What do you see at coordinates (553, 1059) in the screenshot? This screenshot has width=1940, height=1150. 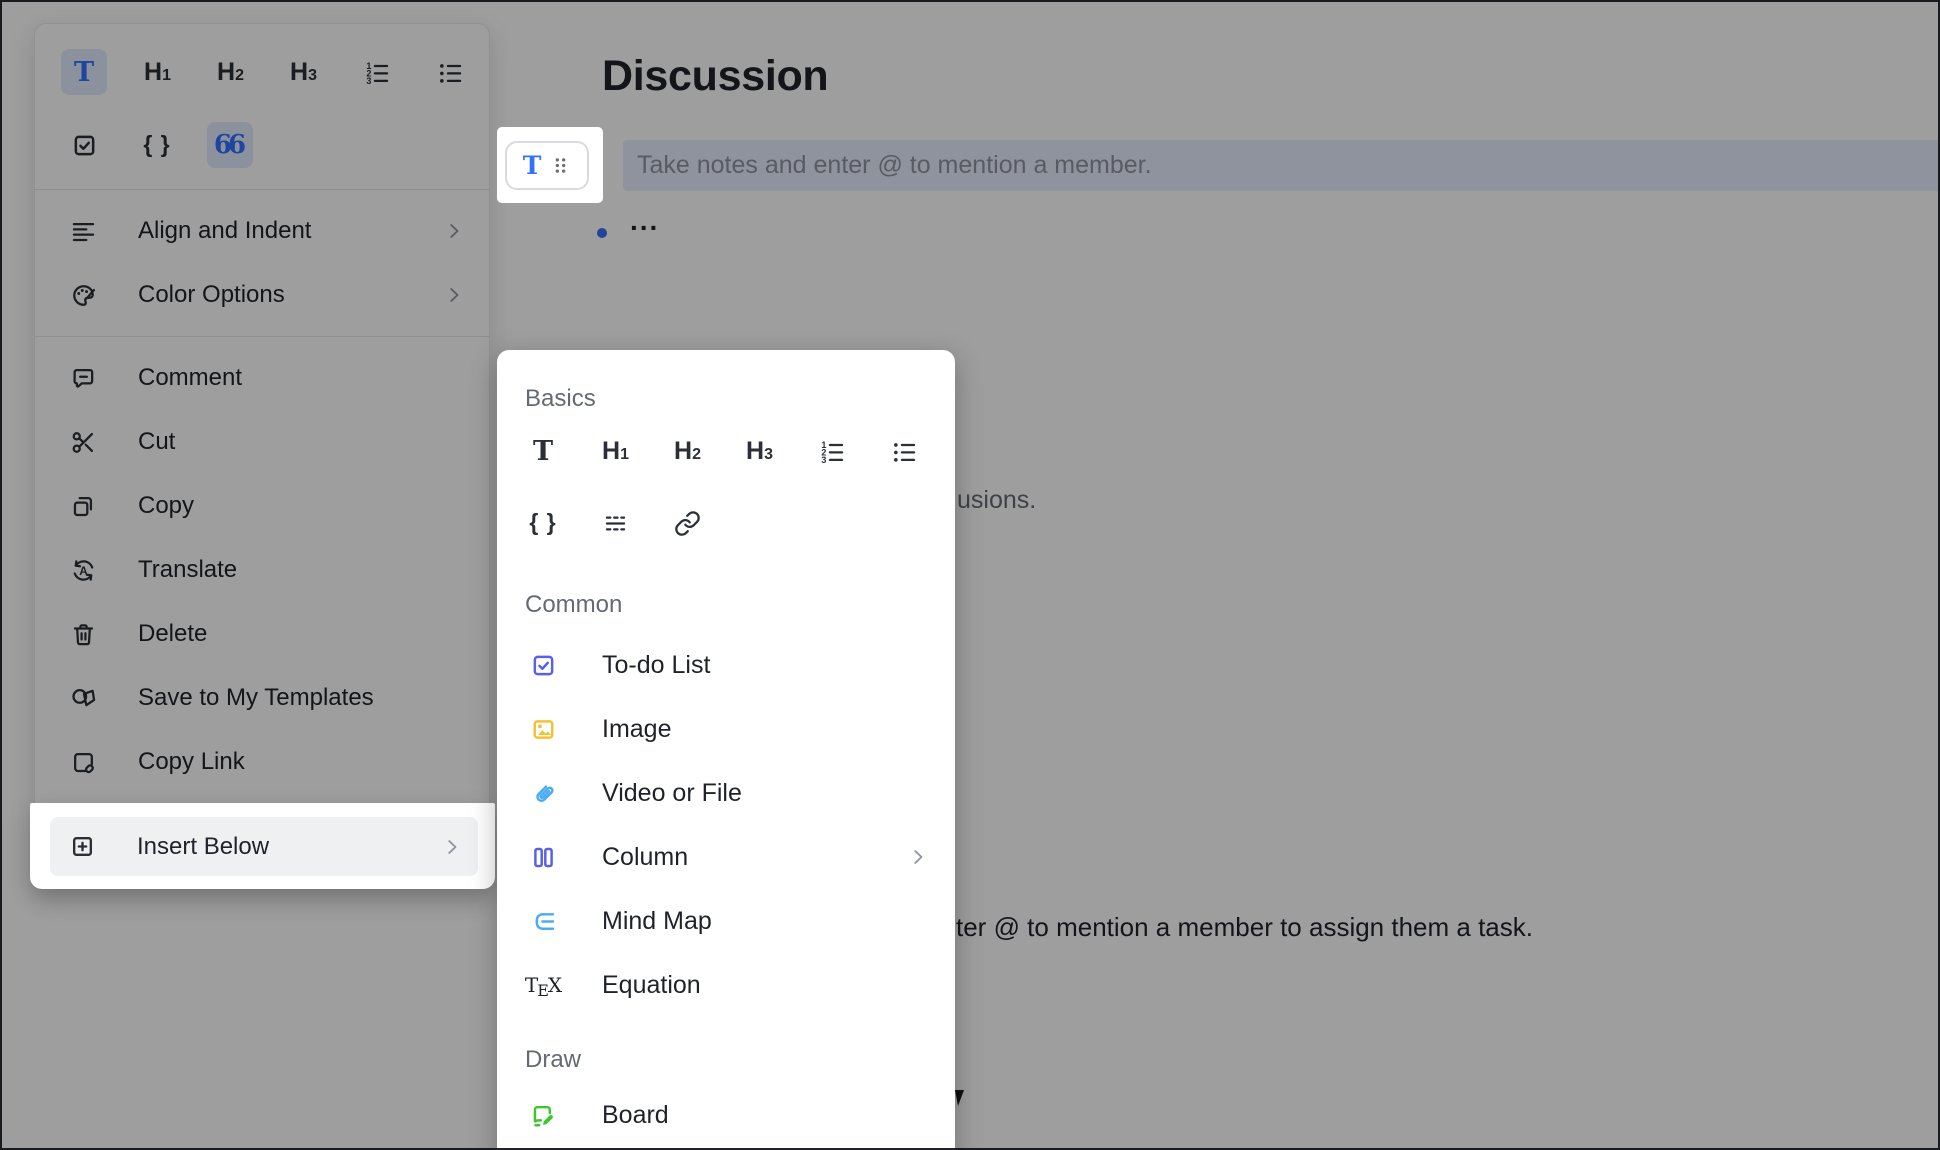 I see `section-label: Draw` at bounding box center [553, 1059].